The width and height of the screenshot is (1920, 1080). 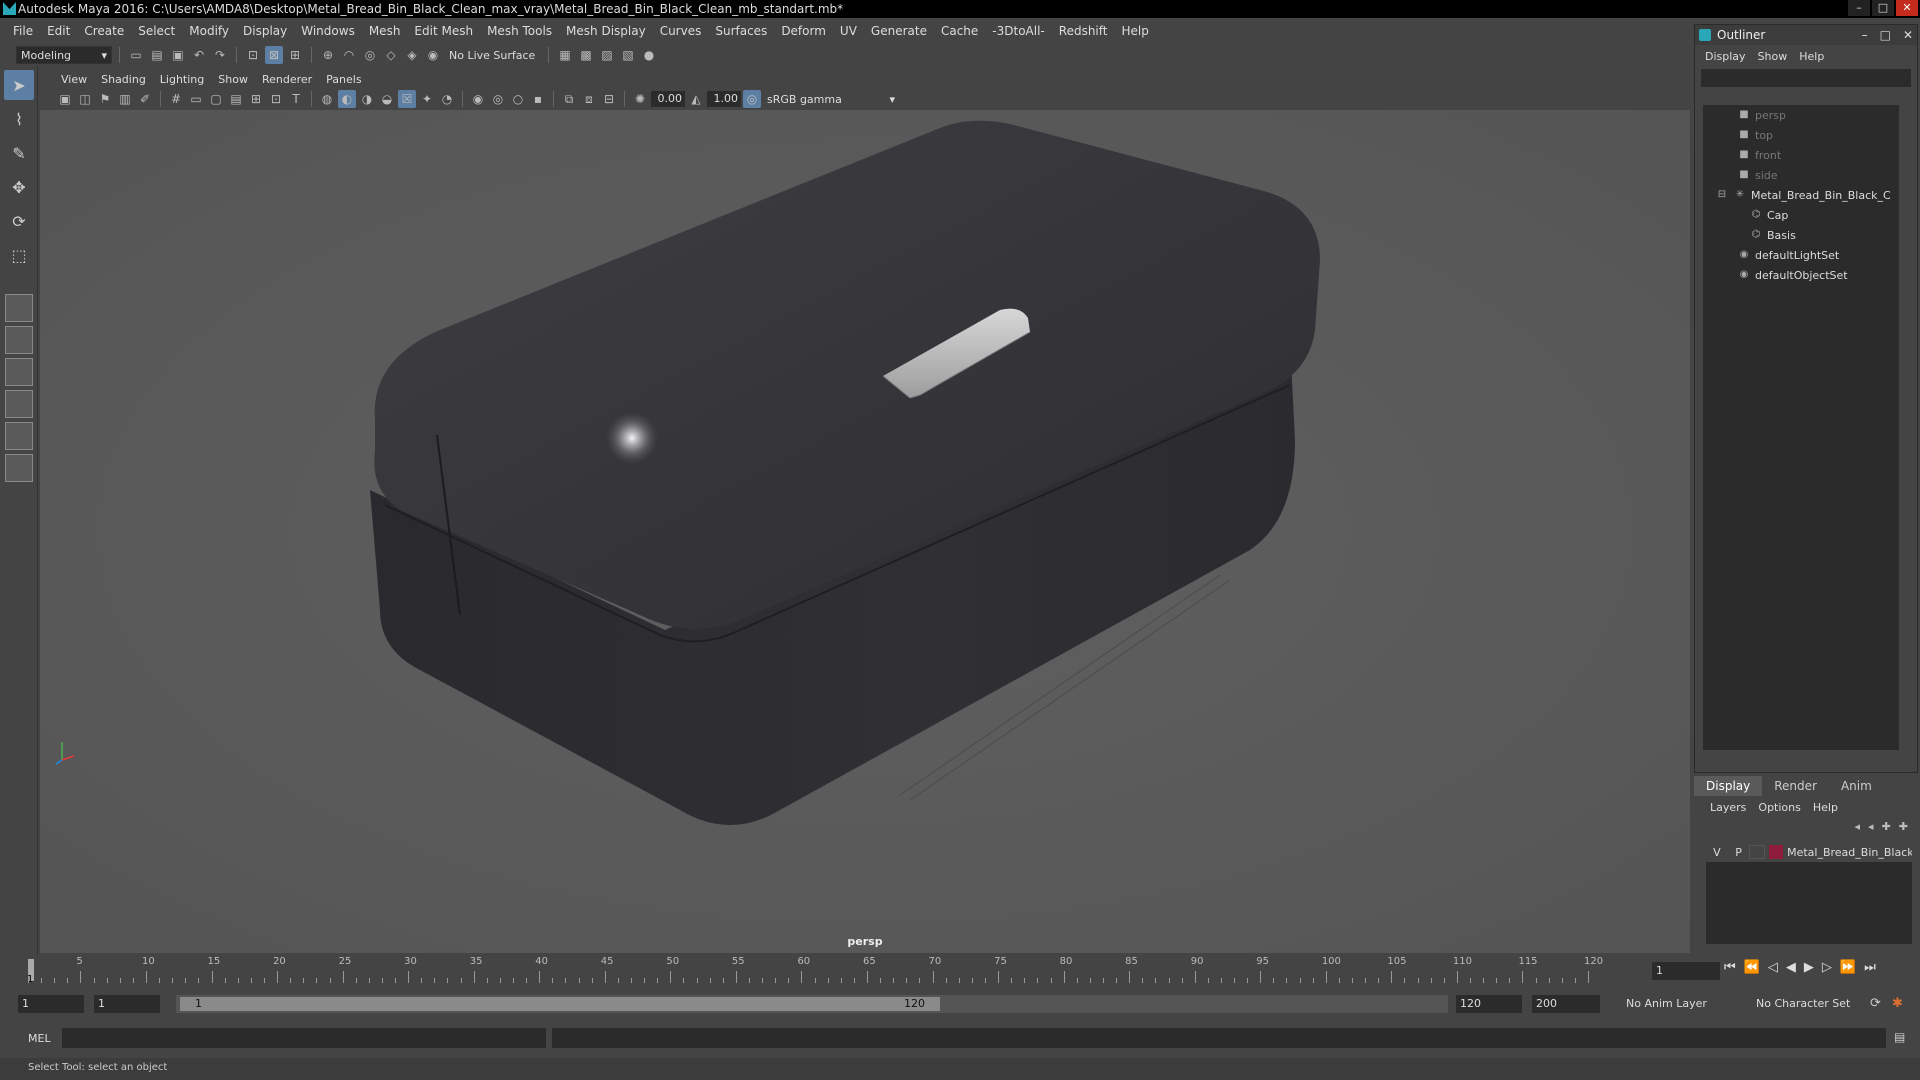 I want to click on panel-menu-view: View, so click(x=74, y=79).